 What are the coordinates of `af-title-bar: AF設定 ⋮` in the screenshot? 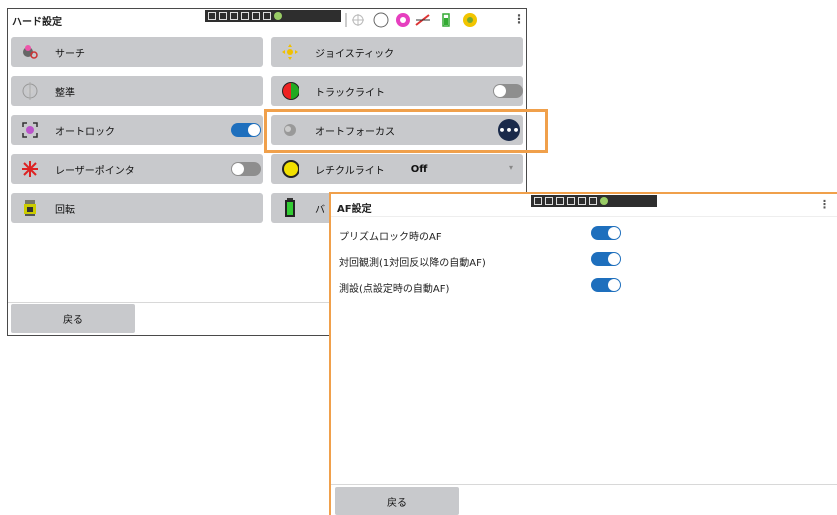 It's located at (584, 205).